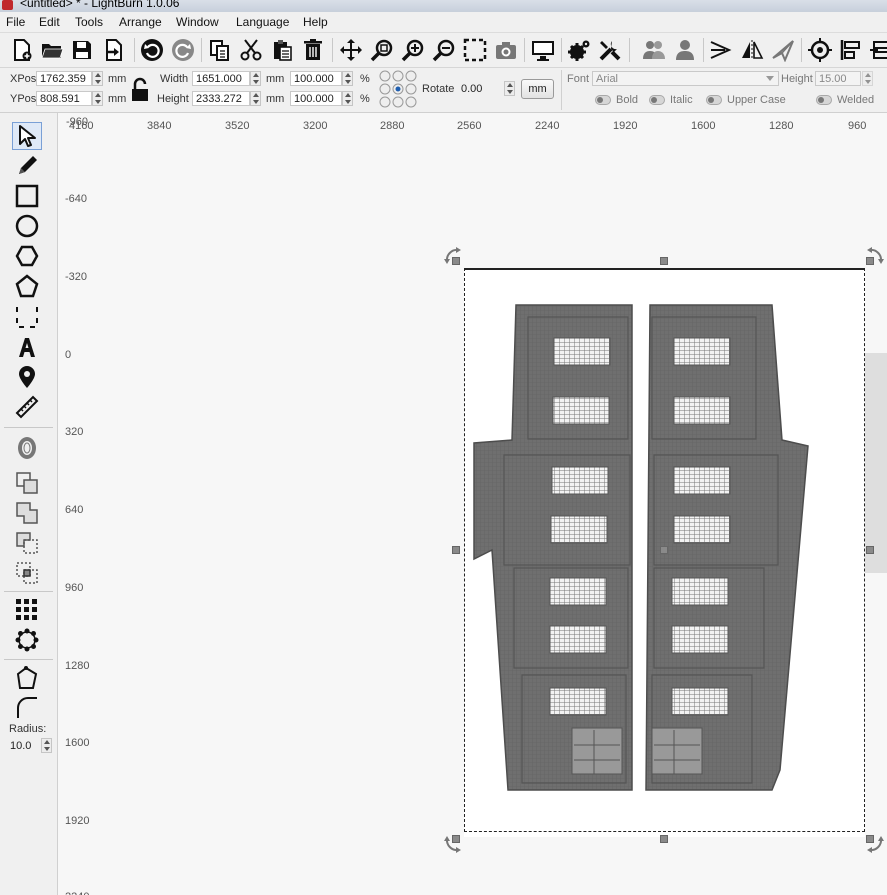 The image size is (887, 895). Describe the element at coordinates (398, 89) in the screenshot. I see `anchor-point-grid` at that location.